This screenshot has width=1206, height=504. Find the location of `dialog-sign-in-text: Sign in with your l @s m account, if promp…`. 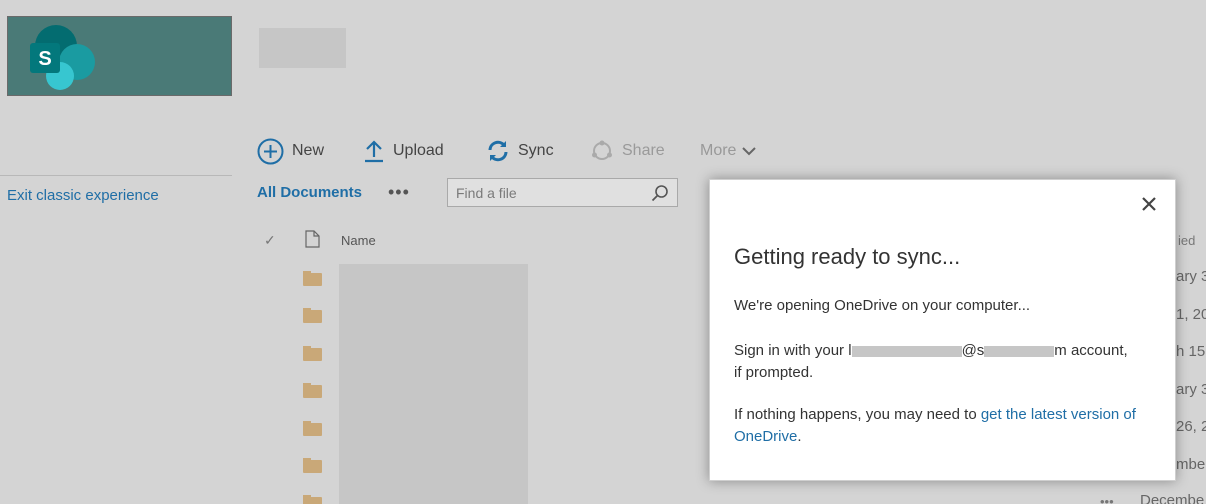

dialog-sign-in-text: Sign in with your l @s m account, if promp… is located at coordinates (944, 362).